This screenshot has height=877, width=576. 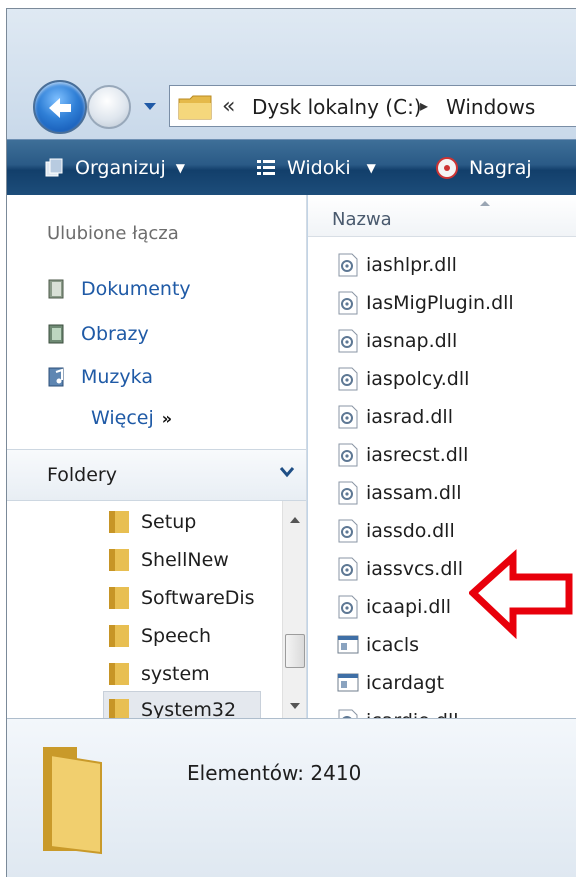 I want to click on file-row: icardie.dll, so click(x=397, y=710).